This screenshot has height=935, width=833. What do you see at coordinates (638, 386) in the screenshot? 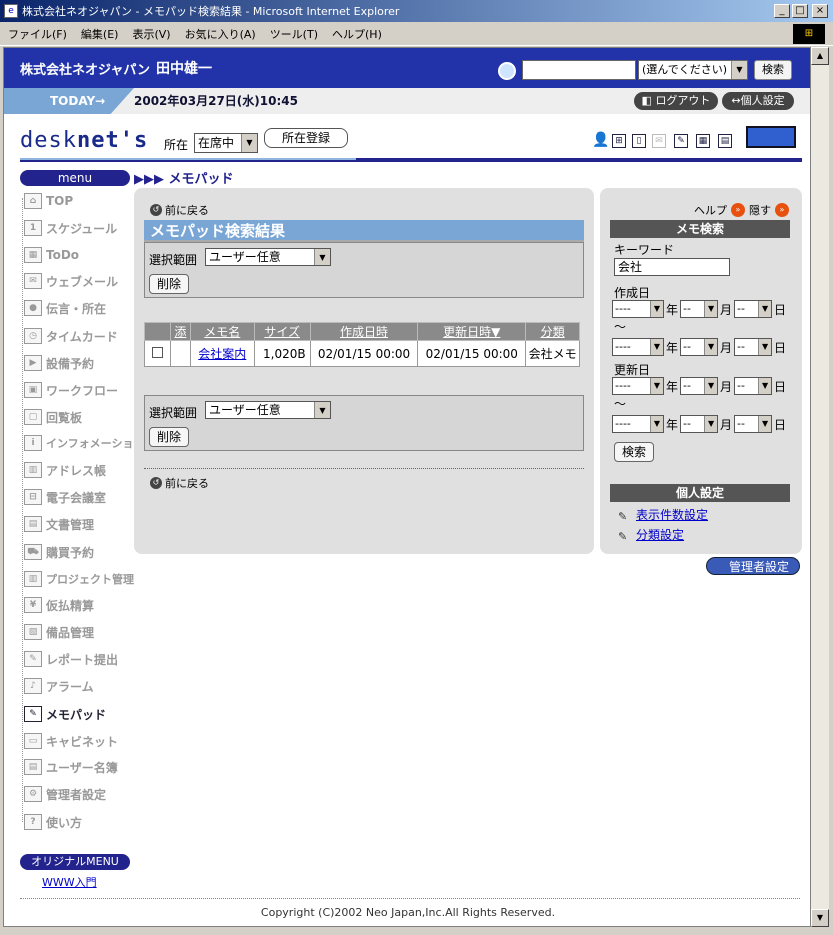
I see `updated-from-year: ---- ▼` at bounding box center [638, 386].